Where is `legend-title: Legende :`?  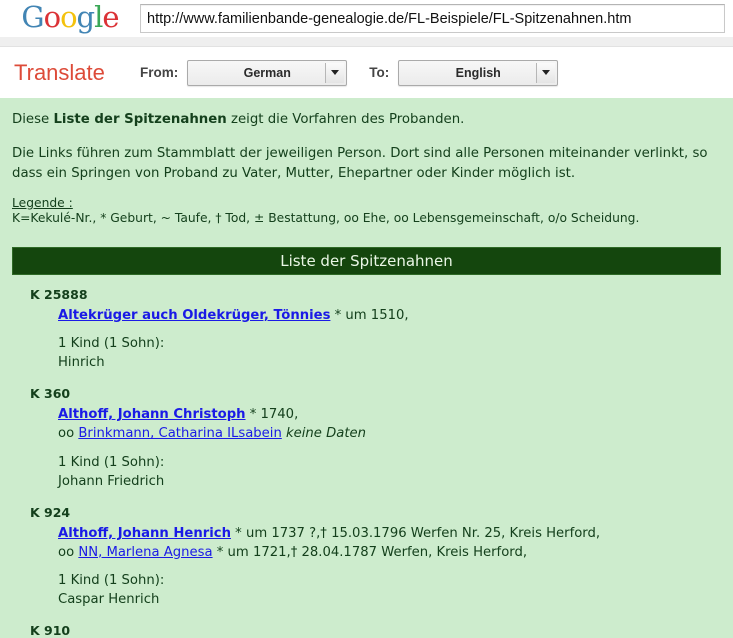 legend-title: Legende : is located at coordinates (42, 202).